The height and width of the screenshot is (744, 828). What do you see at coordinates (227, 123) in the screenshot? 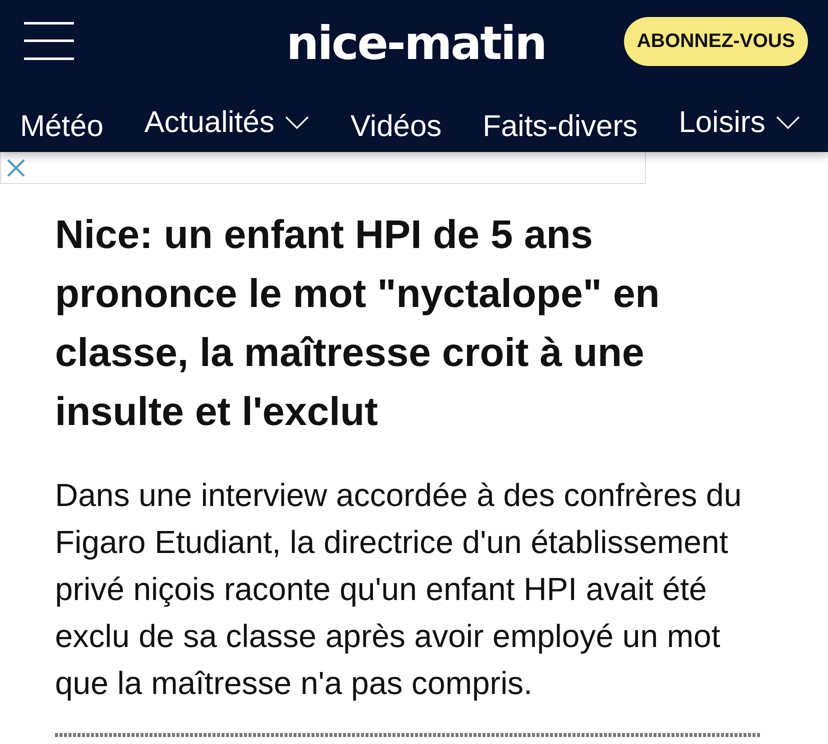
I see `nav-link: Actualités` at bounding box center [227, 123].